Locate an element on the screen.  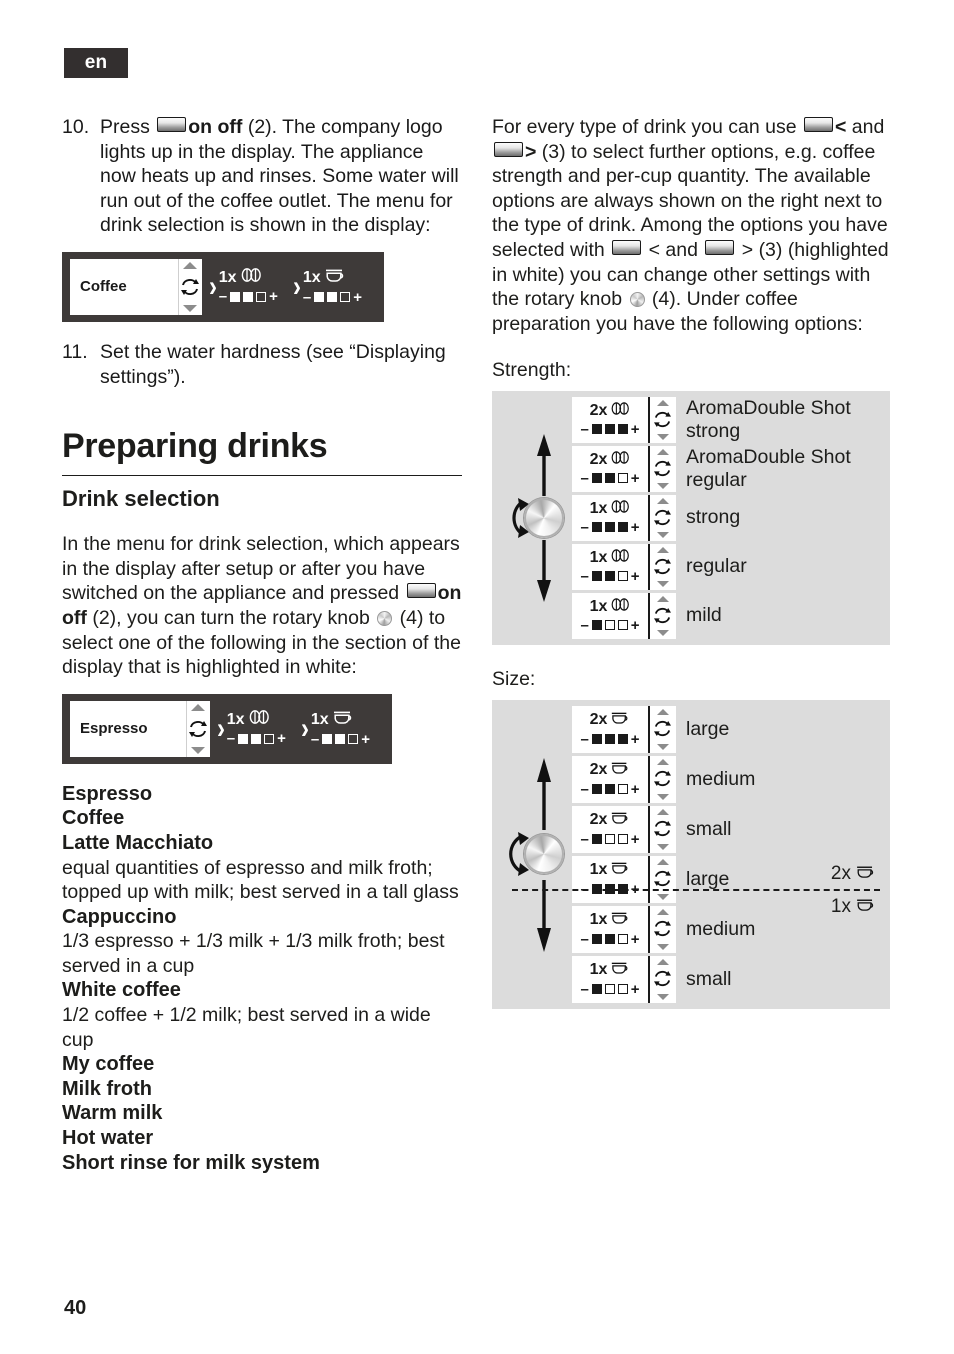
display-option-strength-espresso: 1x – + is located at coordinates (256, 728).